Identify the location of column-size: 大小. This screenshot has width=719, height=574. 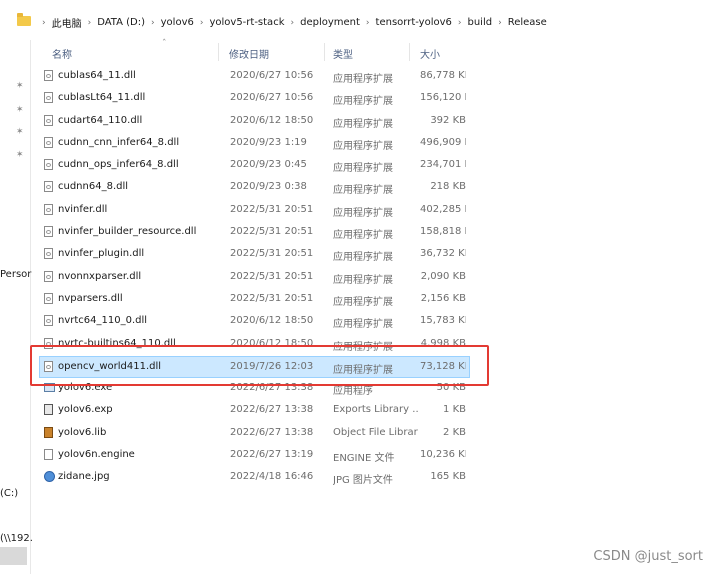
(430, 53).